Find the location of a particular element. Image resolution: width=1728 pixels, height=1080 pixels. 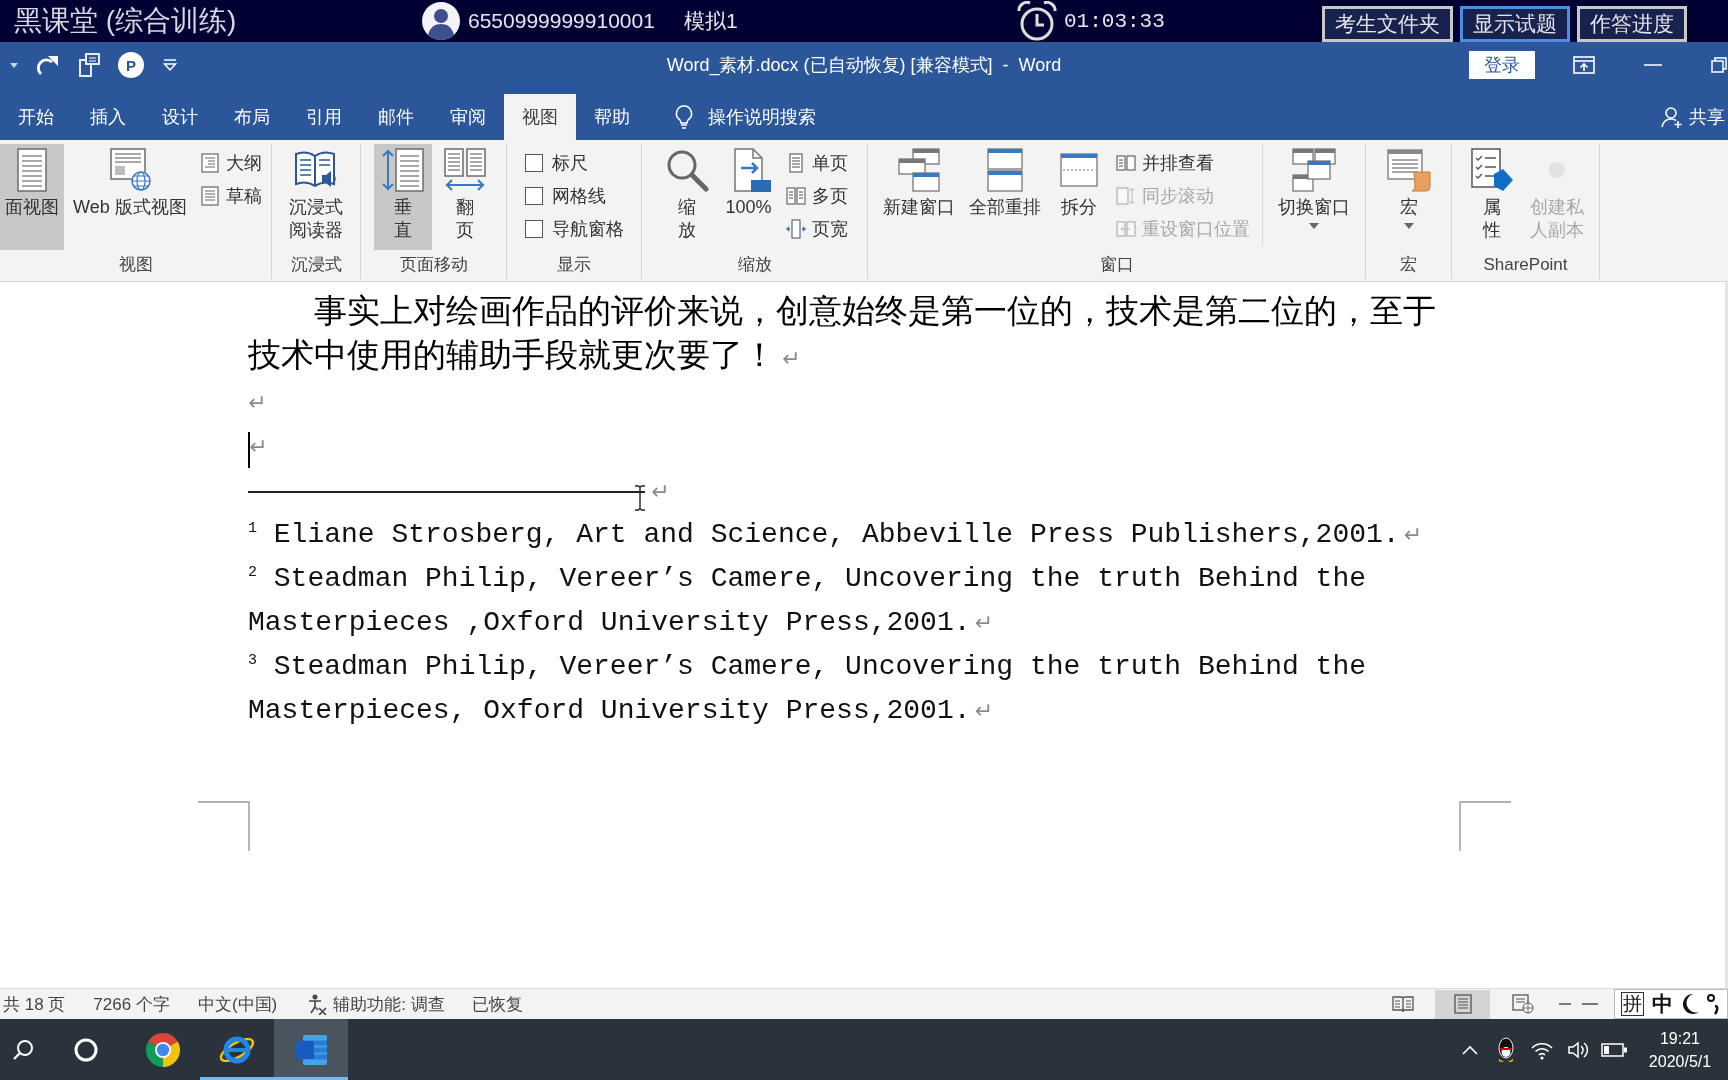

redo-button is located at coordinates (48, 65).